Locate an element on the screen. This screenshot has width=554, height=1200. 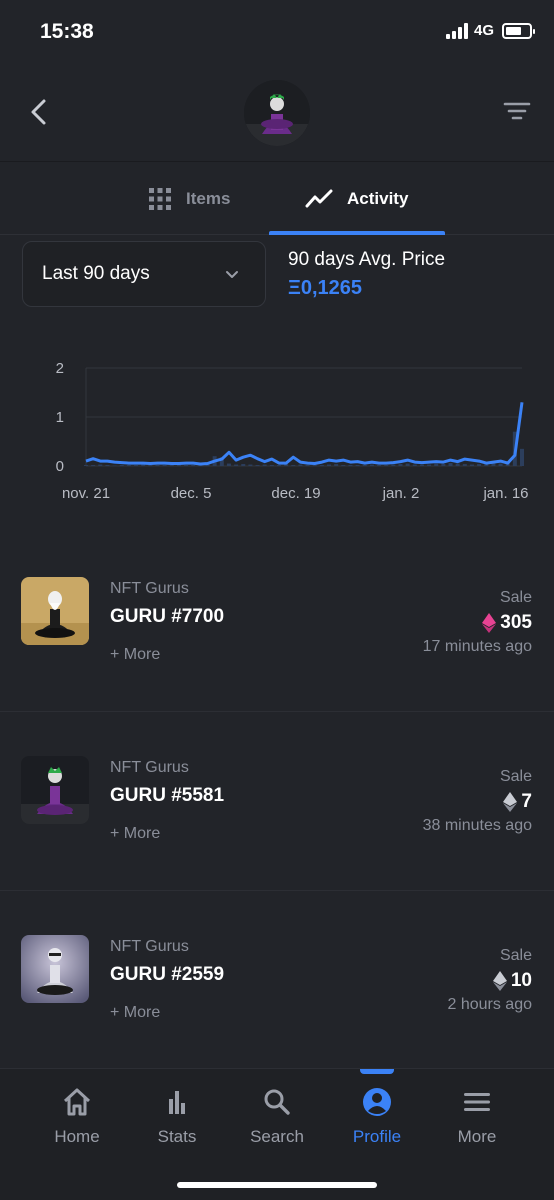
sale-price-value: 305 is located at coordinates (516, 622).